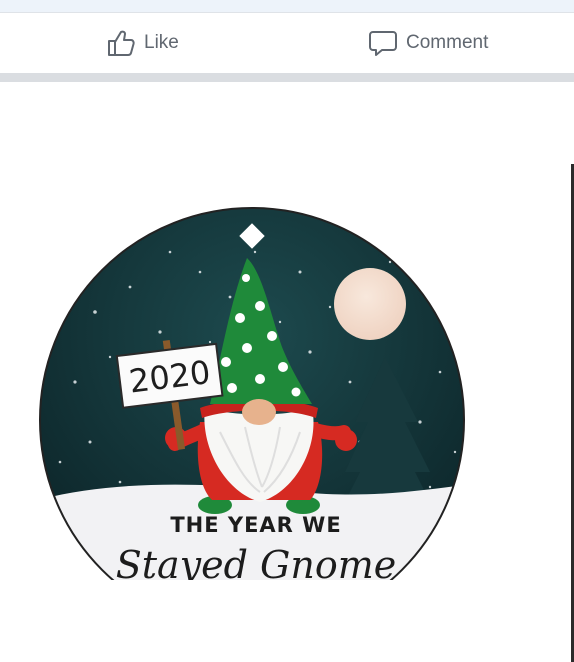  I want to click on thumbs-up-icon, so click(121, 43).